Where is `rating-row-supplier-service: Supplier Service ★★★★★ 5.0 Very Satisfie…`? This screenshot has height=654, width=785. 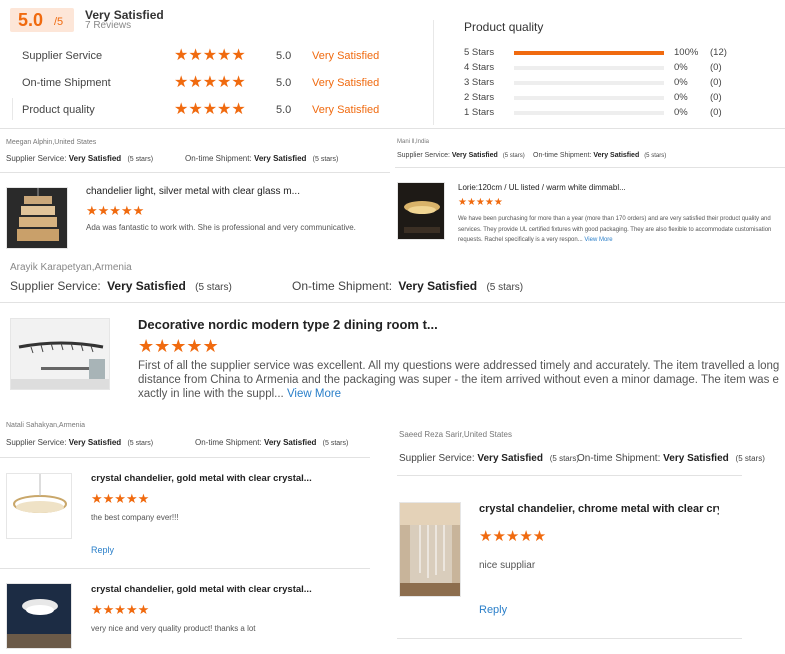 rating-row-supplier-service: Supplier Service ★★★★★ 5.0 Very Satisfie… is located at coordinates (222, 55).